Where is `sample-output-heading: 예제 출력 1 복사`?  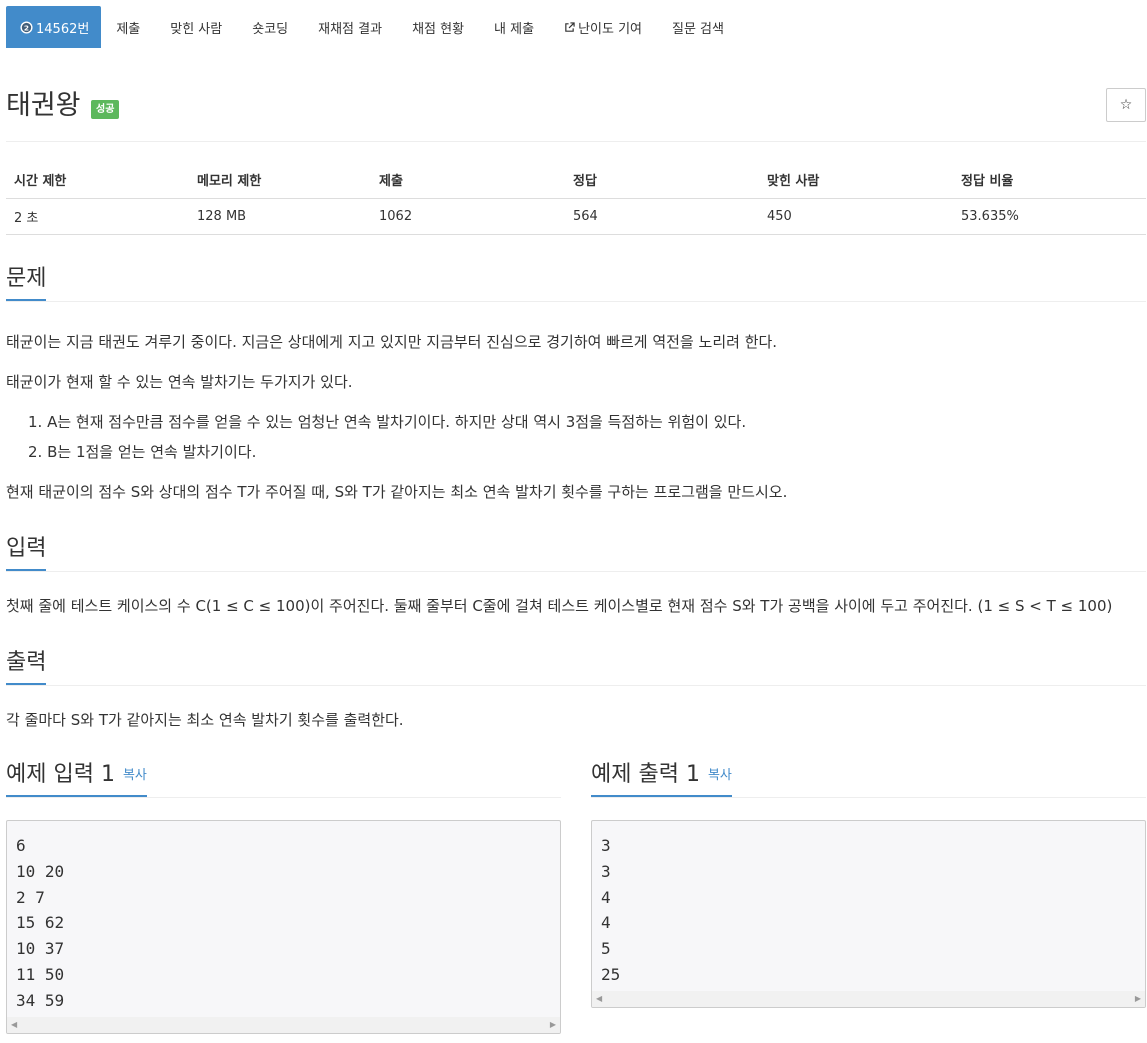
sample-output-heading: 예제 출력 1 복사 is located at coordinates (661, 778).